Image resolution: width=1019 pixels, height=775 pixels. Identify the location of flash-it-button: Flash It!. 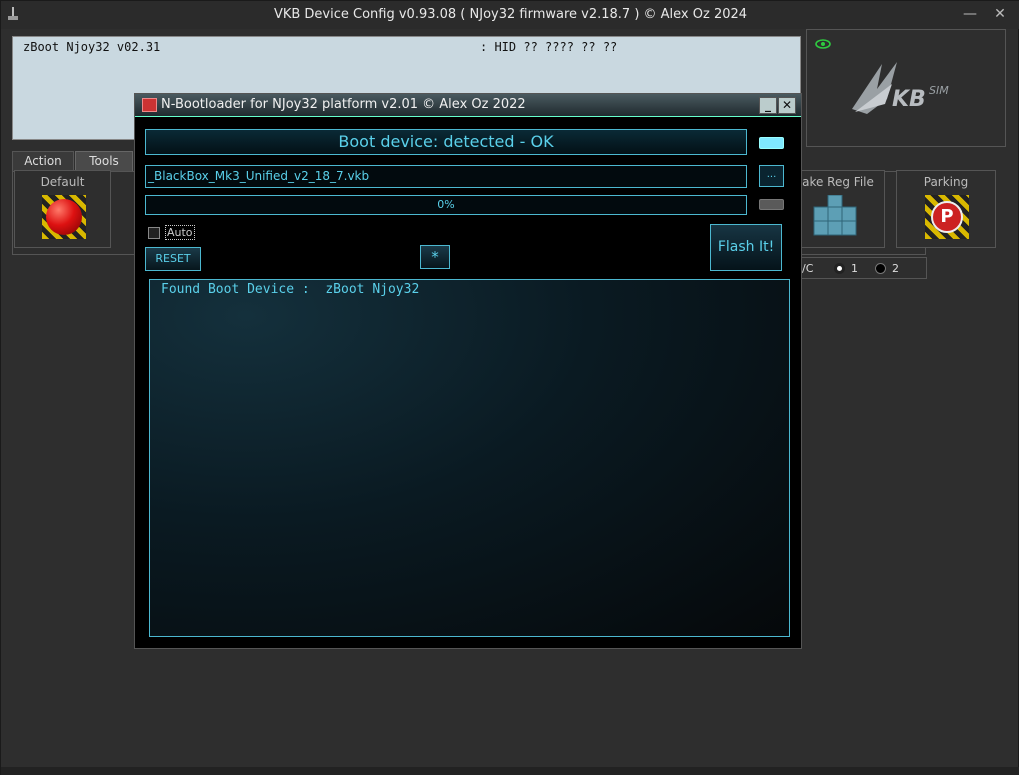
(746, 247).